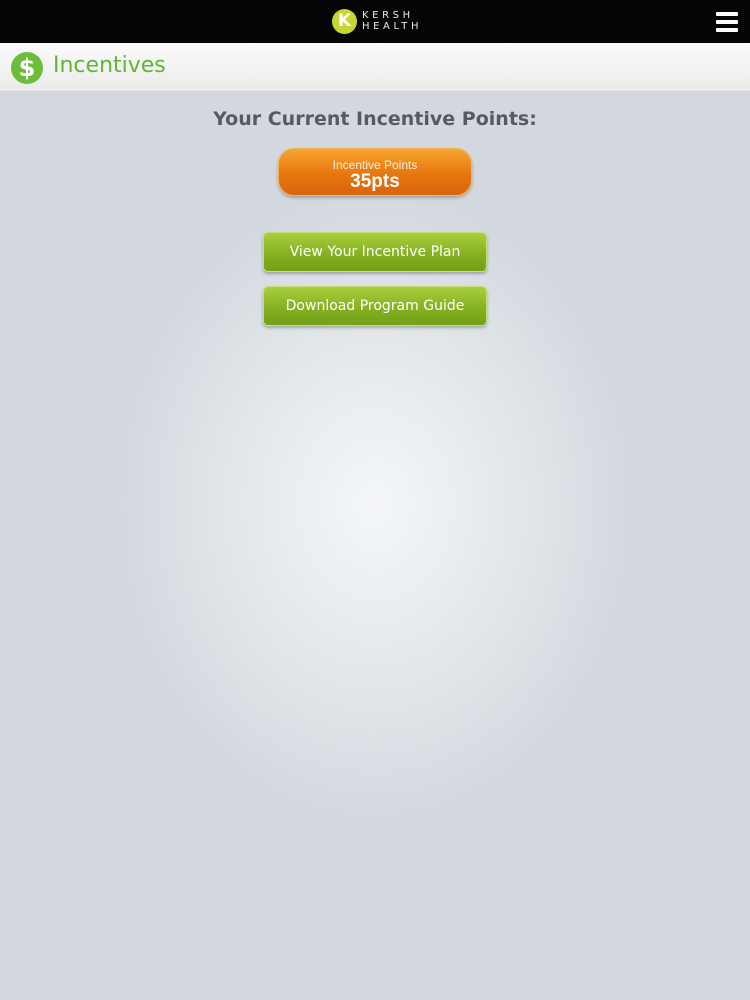 This screenshot has width=750, height=1000. I want to click on hamburger-menu-icon, so click(728, 22).